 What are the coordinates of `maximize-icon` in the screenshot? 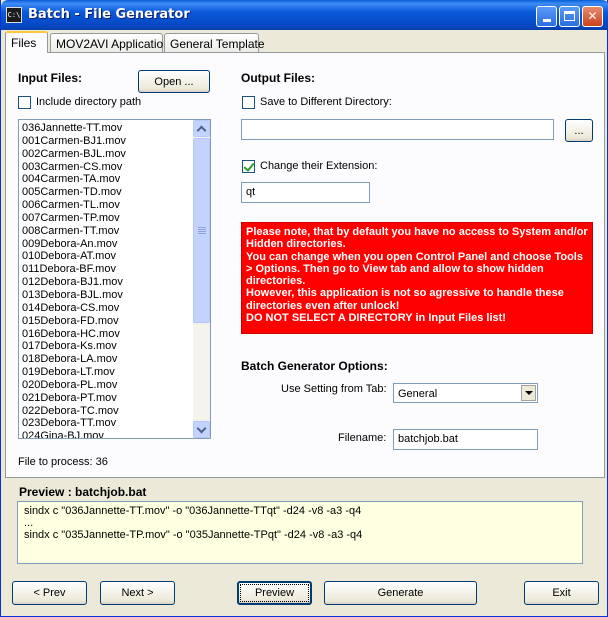 It's located at (569, 16).